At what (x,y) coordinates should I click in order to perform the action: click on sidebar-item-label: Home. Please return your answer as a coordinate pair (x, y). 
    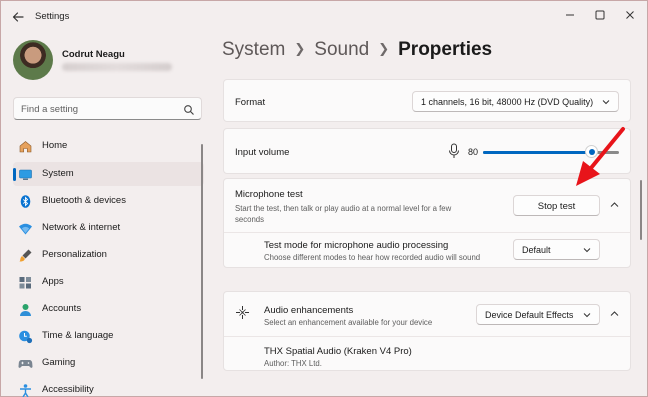
    Looking at the image, I should click on (55, 145).